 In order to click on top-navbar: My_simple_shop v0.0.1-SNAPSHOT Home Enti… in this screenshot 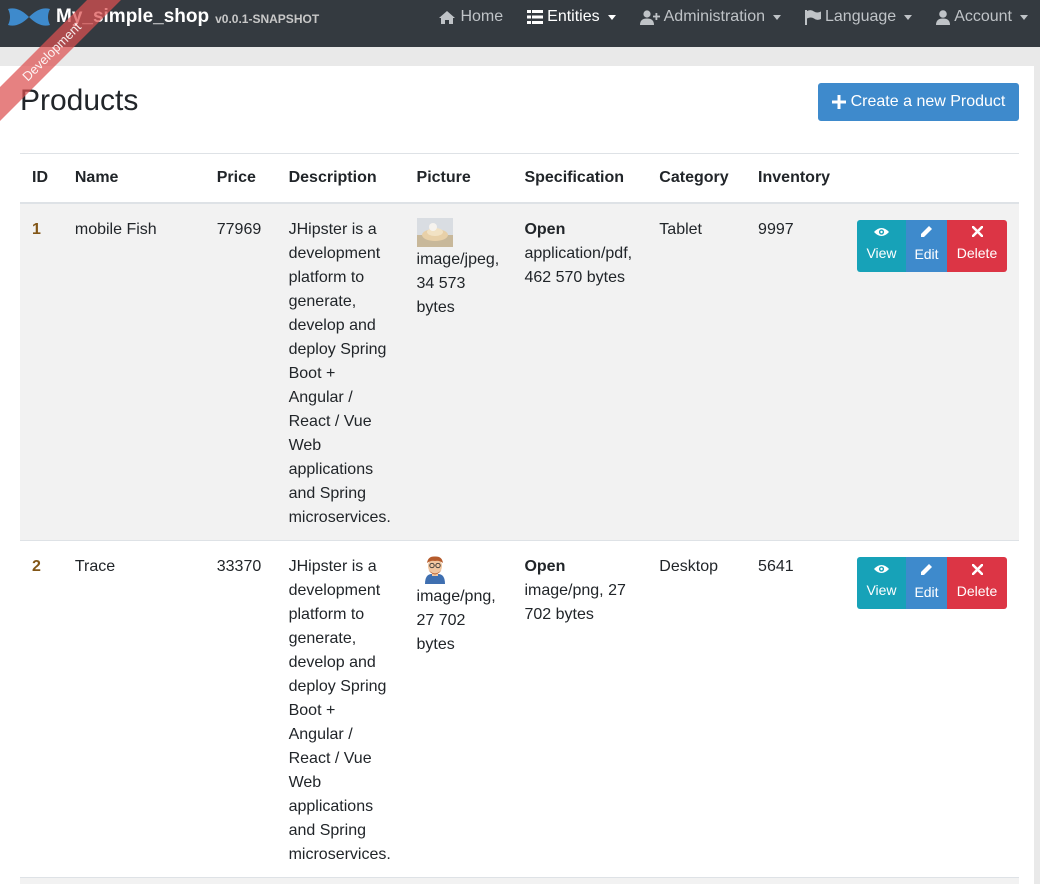, I will do `click(520, 23)`.